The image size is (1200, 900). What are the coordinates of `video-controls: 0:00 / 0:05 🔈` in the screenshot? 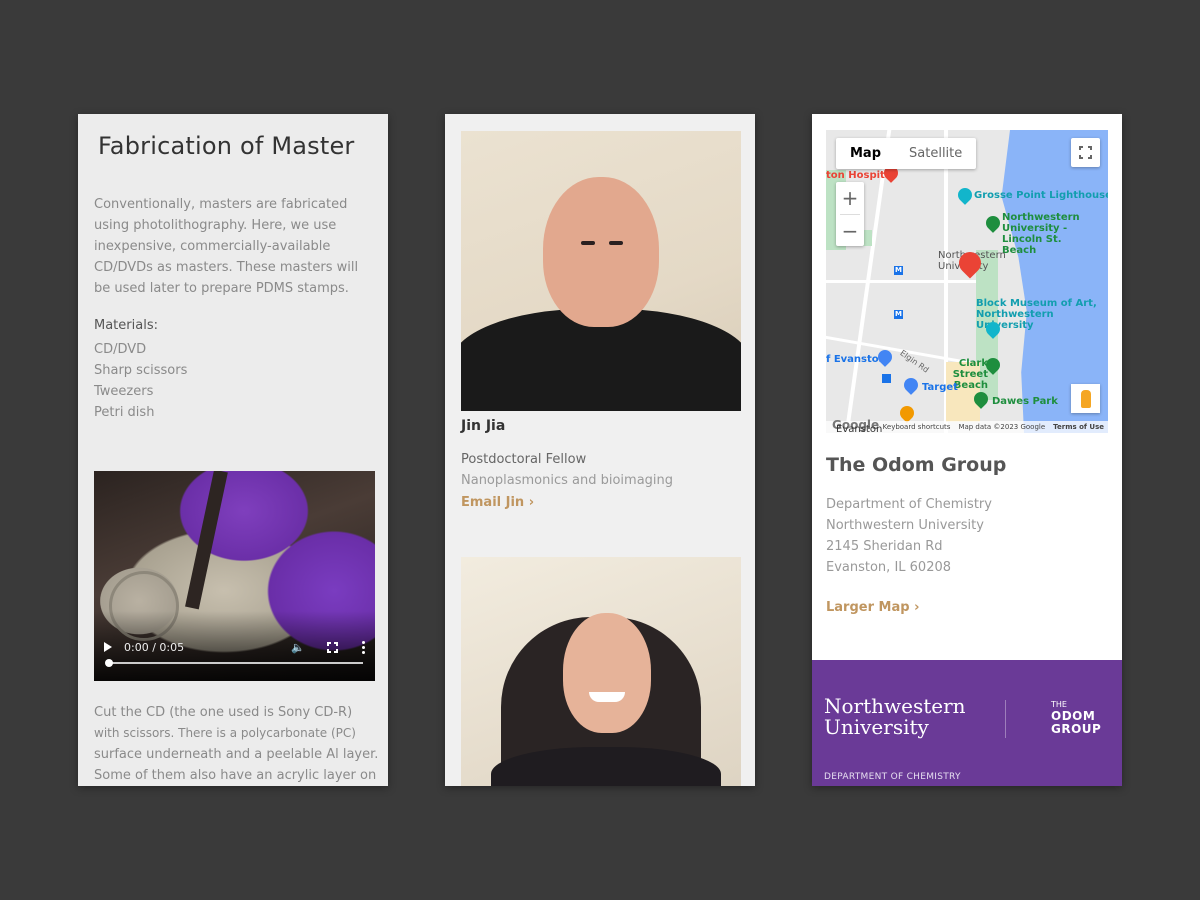 It's located at (234, 647).